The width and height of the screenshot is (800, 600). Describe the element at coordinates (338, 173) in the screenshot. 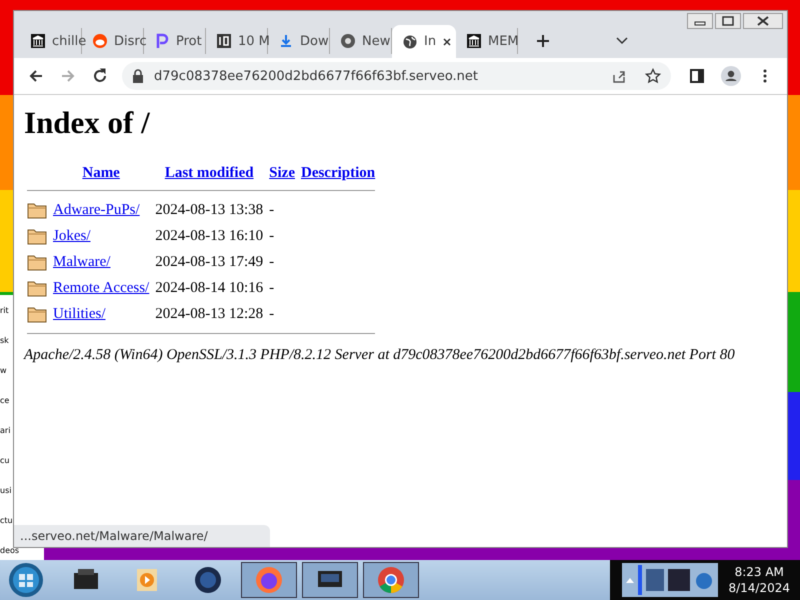

I see `column-sort-link: Description` at that location.